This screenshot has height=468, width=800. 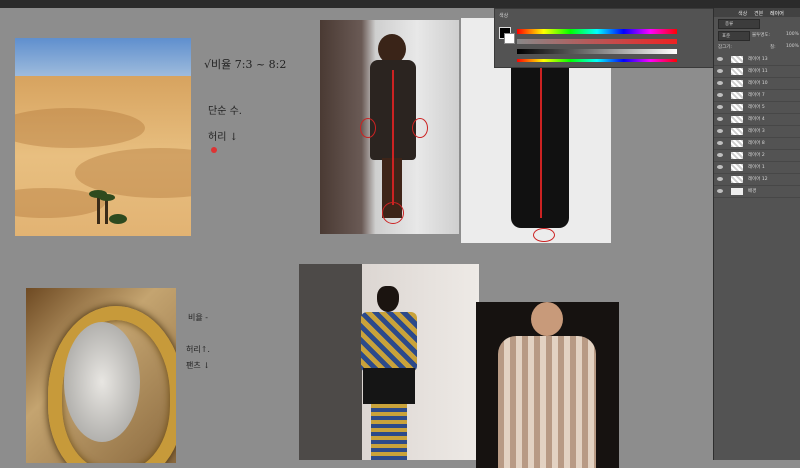 What do you see at coordinates (777, 13) in the screenshot?
I see `tab-layers: 레이어` at bounding box center [777, 13].